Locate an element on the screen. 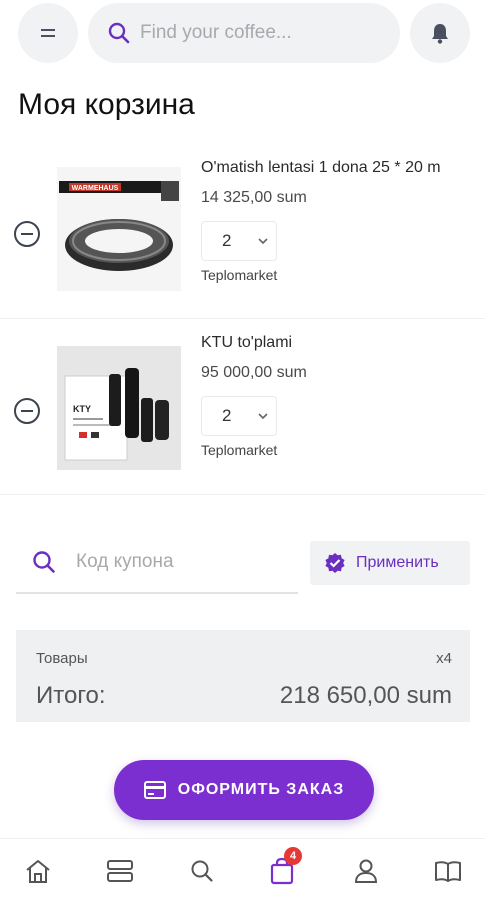 Image resolution: width=485 pixels, height=900 pixels. menu-icon is located at coordinates (48, 33).